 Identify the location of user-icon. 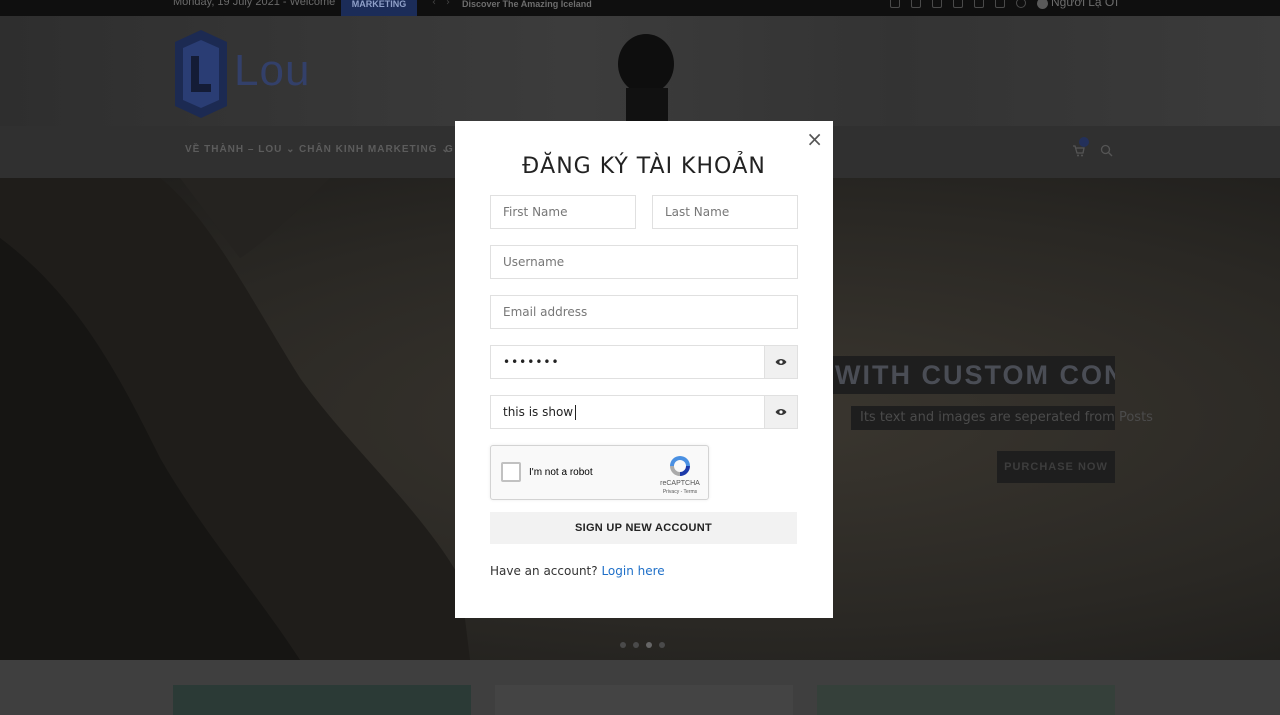
(1042, 4).